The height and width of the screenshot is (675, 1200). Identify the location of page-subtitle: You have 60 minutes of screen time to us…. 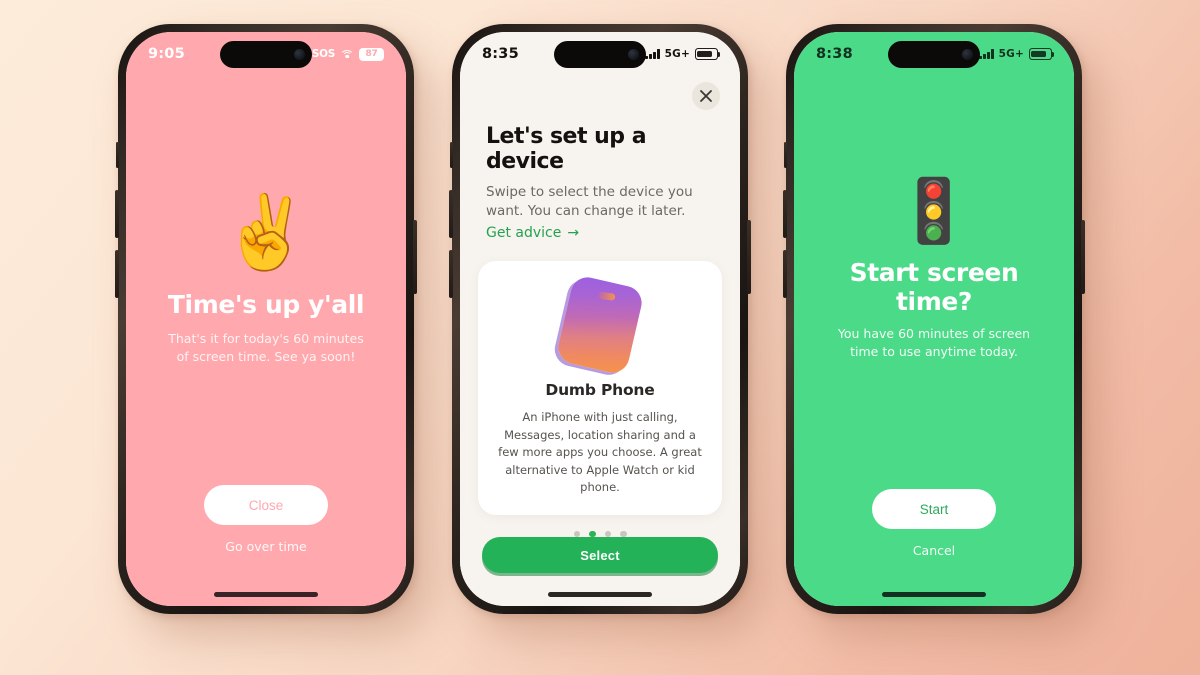
(934, 342).